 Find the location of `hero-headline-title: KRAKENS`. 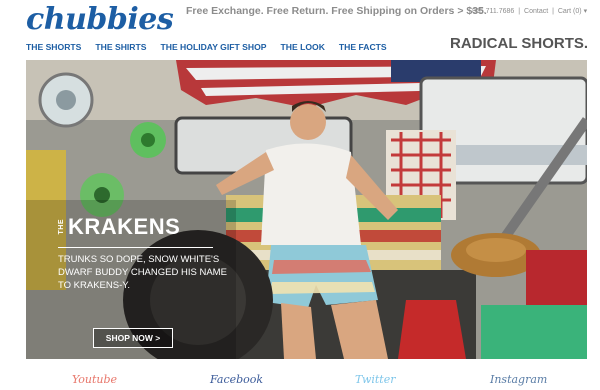

hero-headline-title: KRAKENS is located at coordinates (124, 226).